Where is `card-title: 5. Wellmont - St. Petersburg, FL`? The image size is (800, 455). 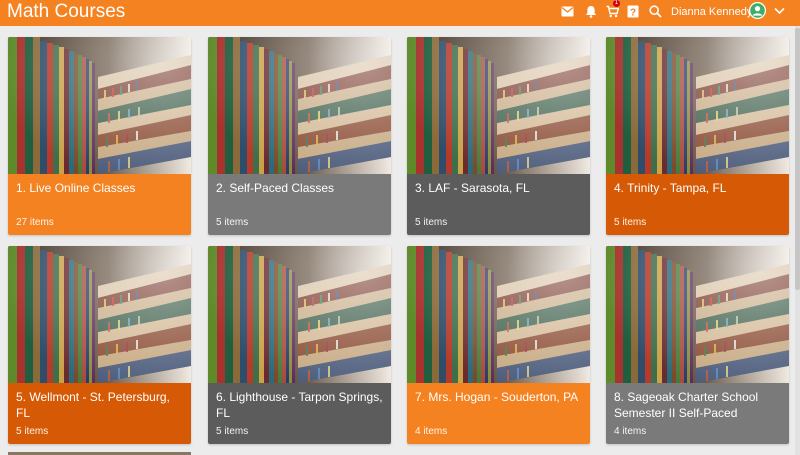 card-title: 5. Wellmont - St. Petersburg, FL is located at coordinates (93, 405).